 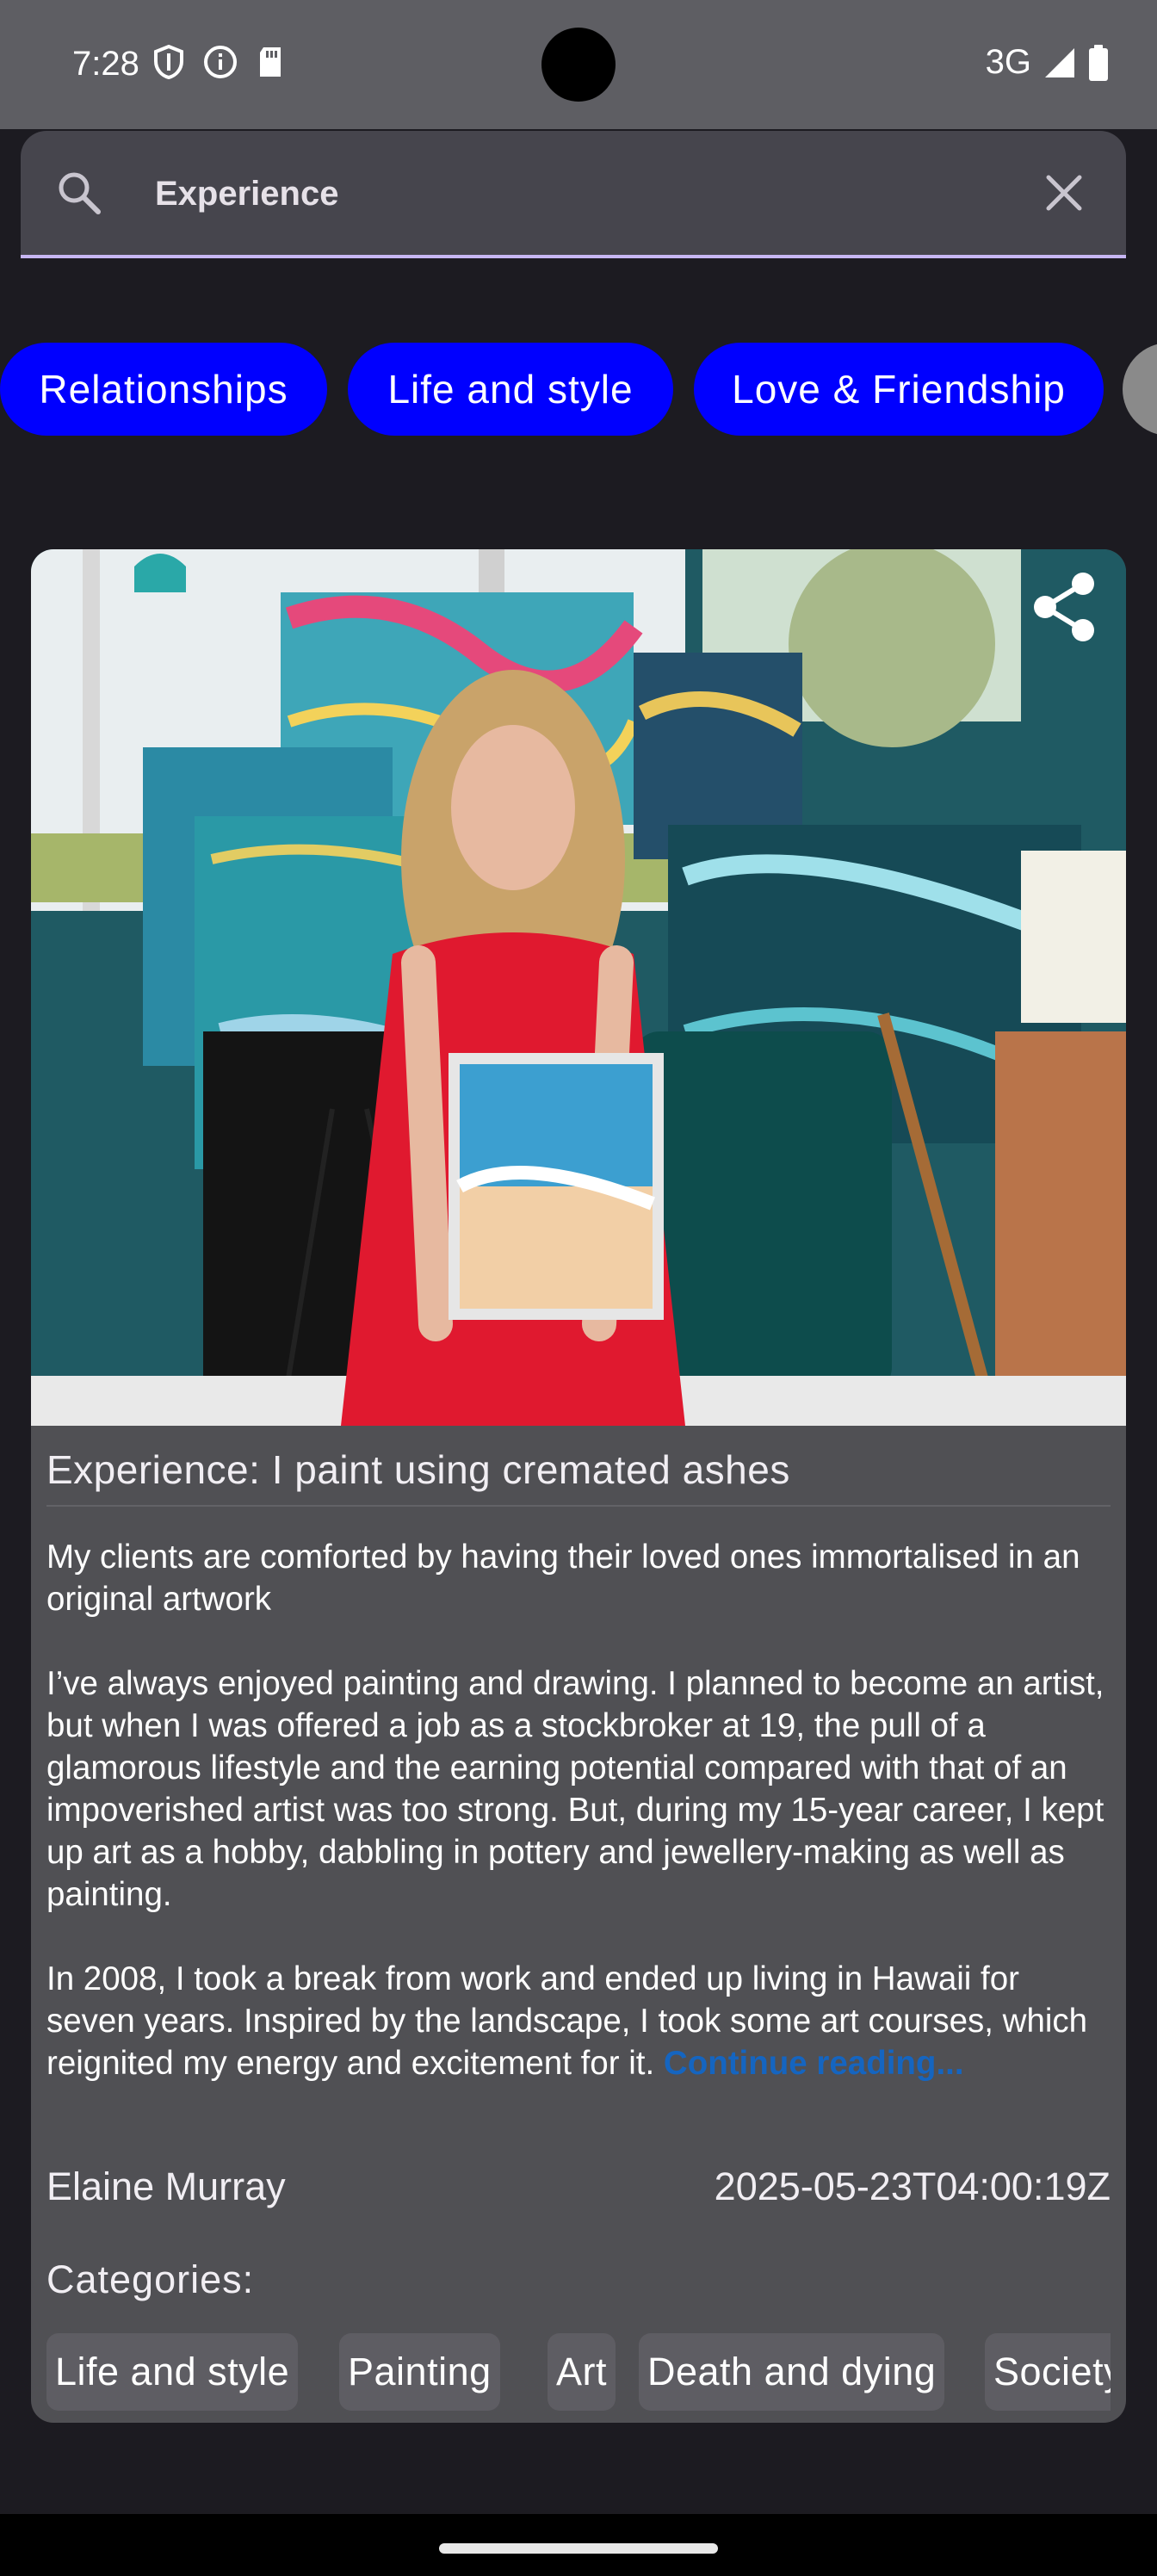 I want to click on categories-label: Categories:, so click(x=150, y=2279).